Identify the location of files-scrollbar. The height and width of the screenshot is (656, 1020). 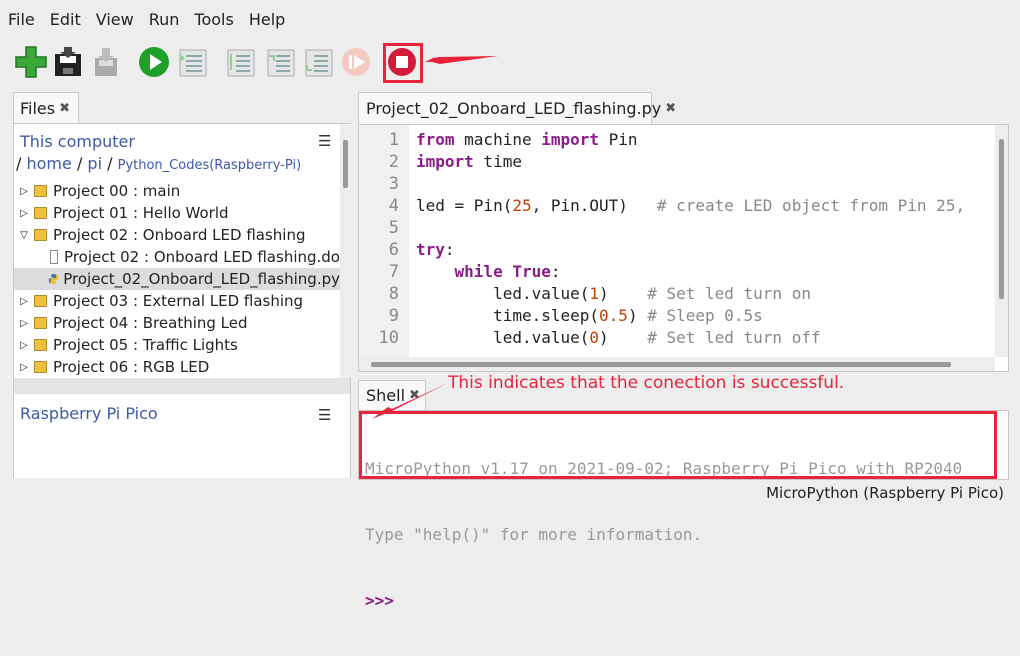
(345, 251).